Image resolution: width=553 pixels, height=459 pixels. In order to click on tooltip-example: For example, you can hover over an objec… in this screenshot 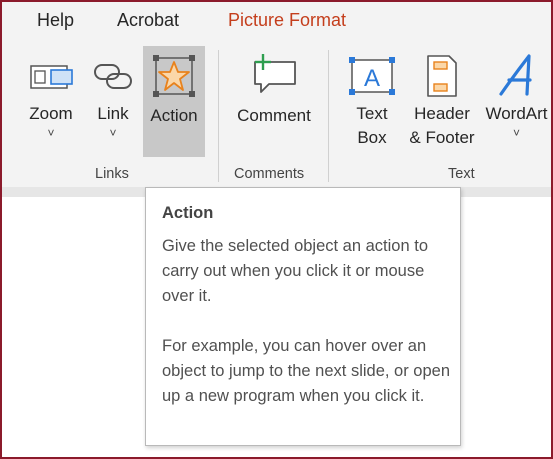, I will do `click(306, 371)`.